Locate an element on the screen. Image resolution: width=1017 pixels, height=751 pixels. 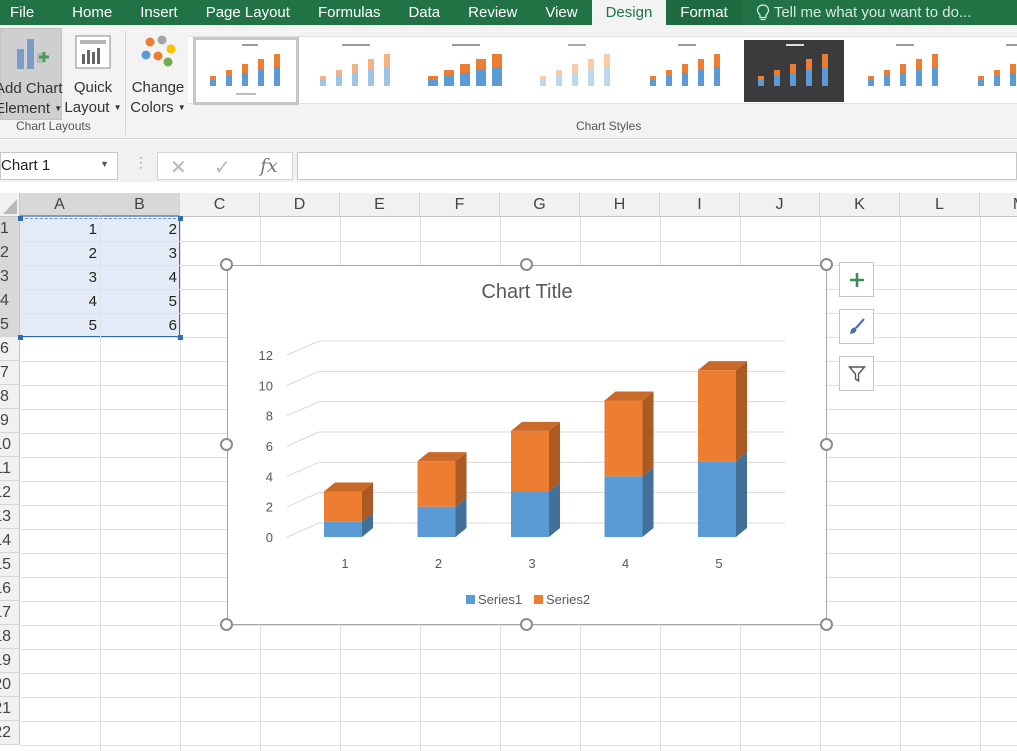
cancel-icon: ✕ is located at coordinates (178, 167).